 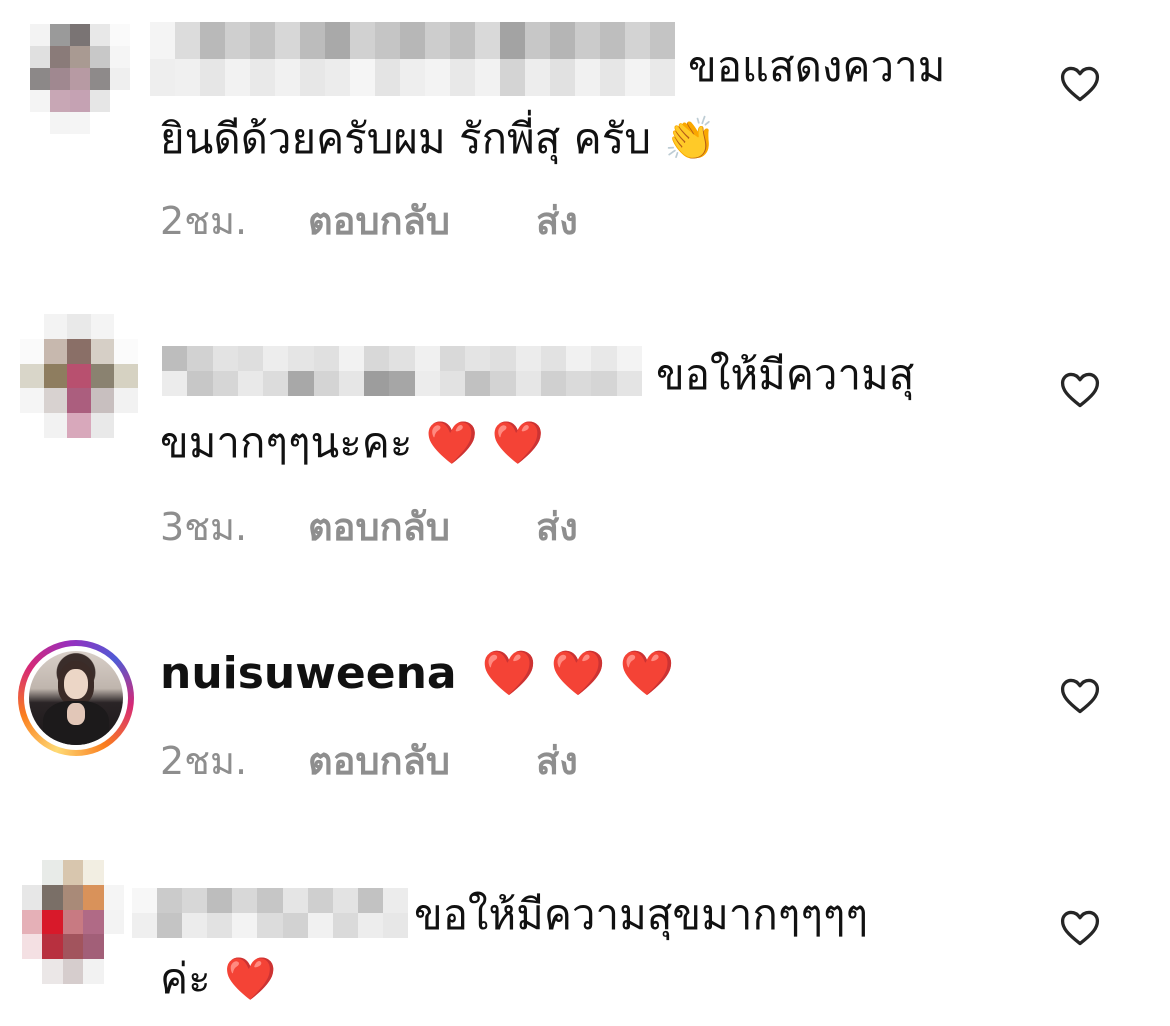 I want to click on comment-text: ค่ะ, so click(x=185, y=978).